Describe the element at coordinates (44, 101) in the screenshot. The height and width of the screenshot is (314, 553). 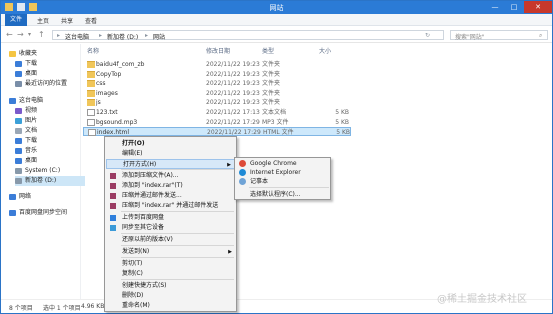
I see `sidebar-item: computer-icon这台电脑` at that location.